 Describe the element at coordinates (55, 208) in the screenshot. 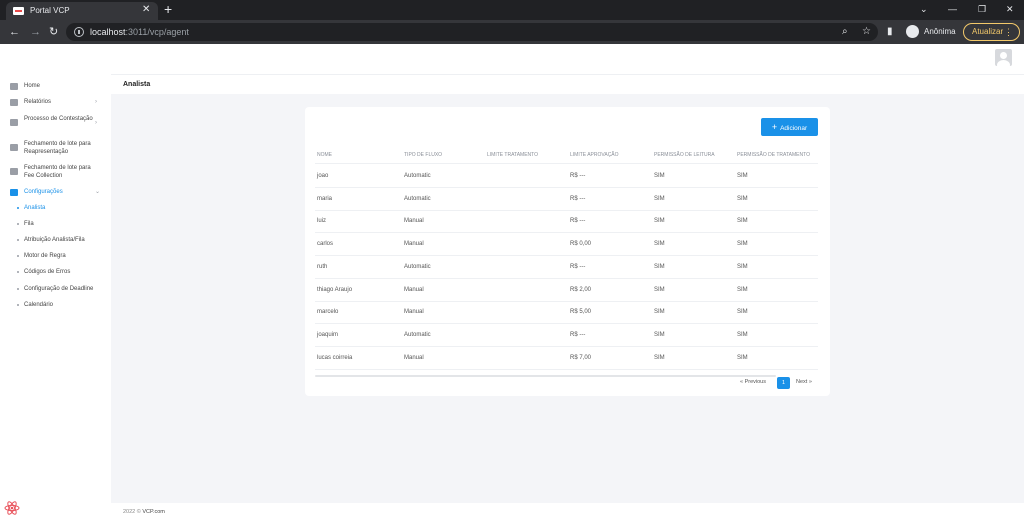

I see `sidebar-sub-analista: Analista` at that location.